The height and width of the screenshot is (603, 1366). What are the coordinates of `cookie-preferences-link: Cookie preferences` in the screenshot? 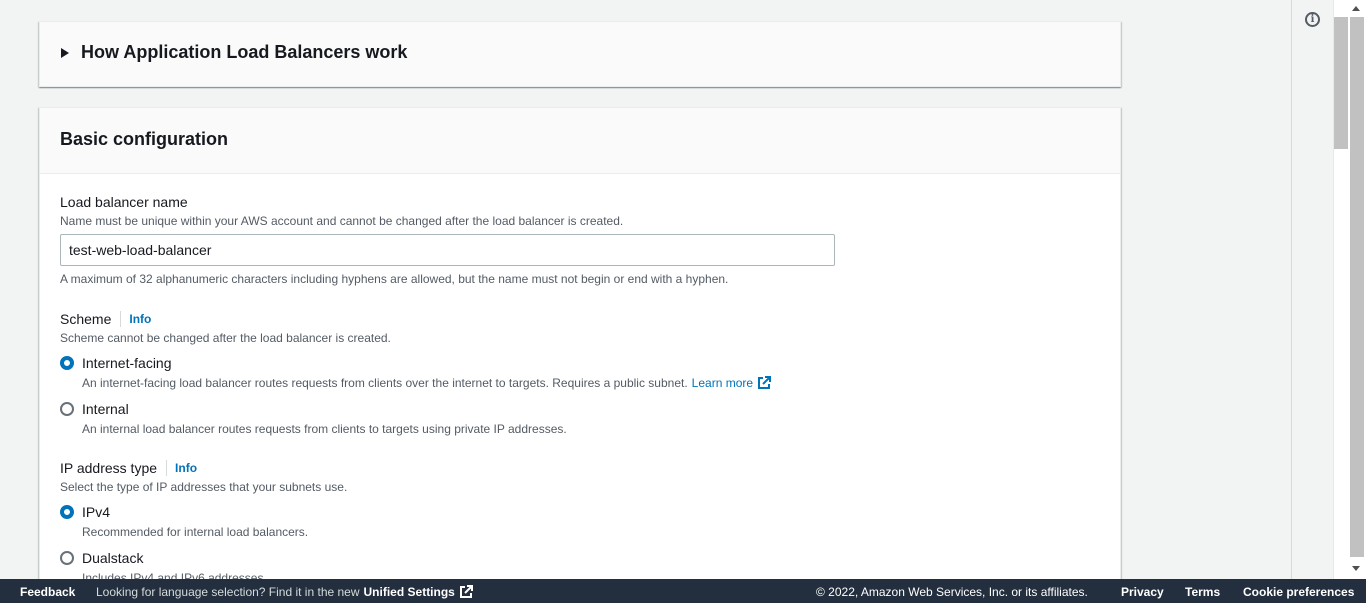 It's located at (1298, 592).